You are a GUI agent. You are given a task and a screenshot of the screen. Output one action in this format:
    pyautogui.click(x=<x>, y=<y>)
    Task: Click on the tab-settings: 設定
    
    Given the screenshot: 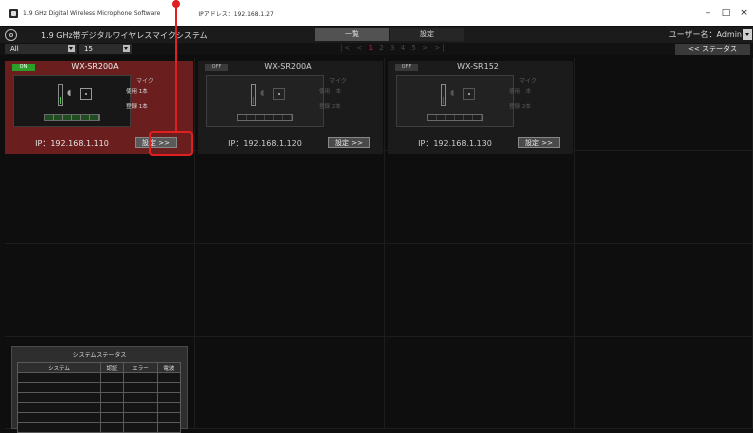 What is the action you would take?
    pyautogui.click(x=427, y=34)
    